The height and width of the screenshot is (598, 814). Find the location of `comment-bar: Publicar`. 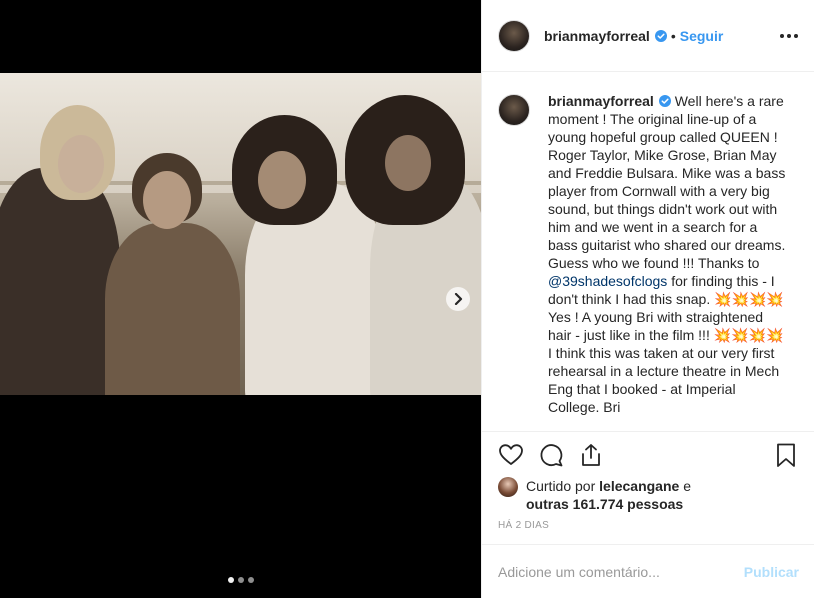

comment-bar: Publicar is located at coordinates (648, 571).